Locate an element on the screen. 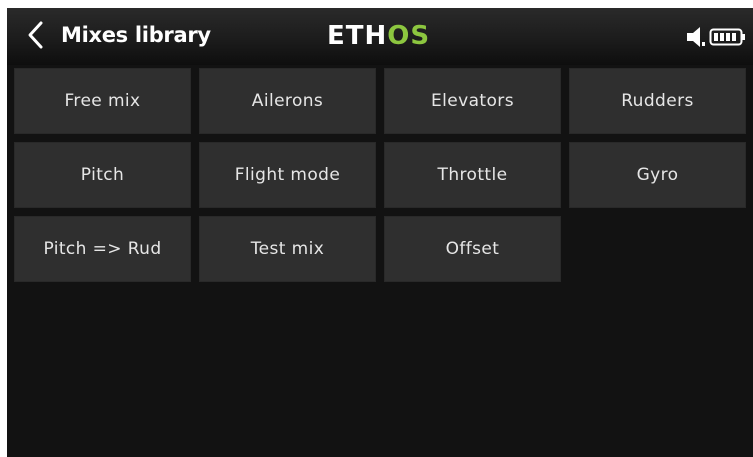  chevron-left-icon is located at coordinates (35, 35).